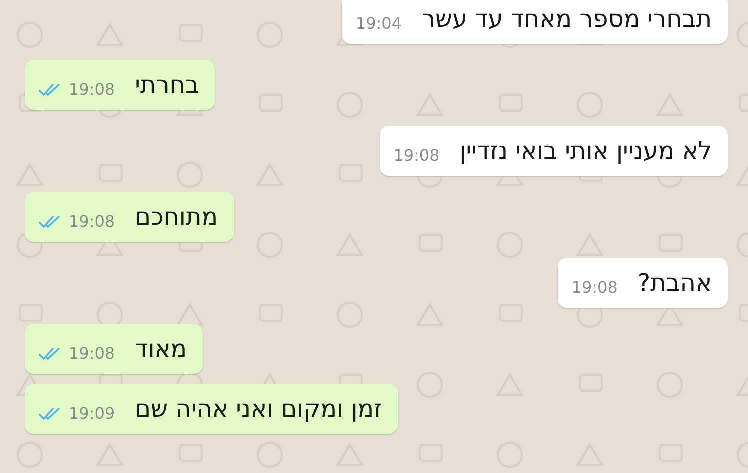 The image size is (748, 473). Describe the element at coordinates (586, 151) in the screenshot. I see `message-text: לא מעניין אותי בואי נזדיין` at that location.